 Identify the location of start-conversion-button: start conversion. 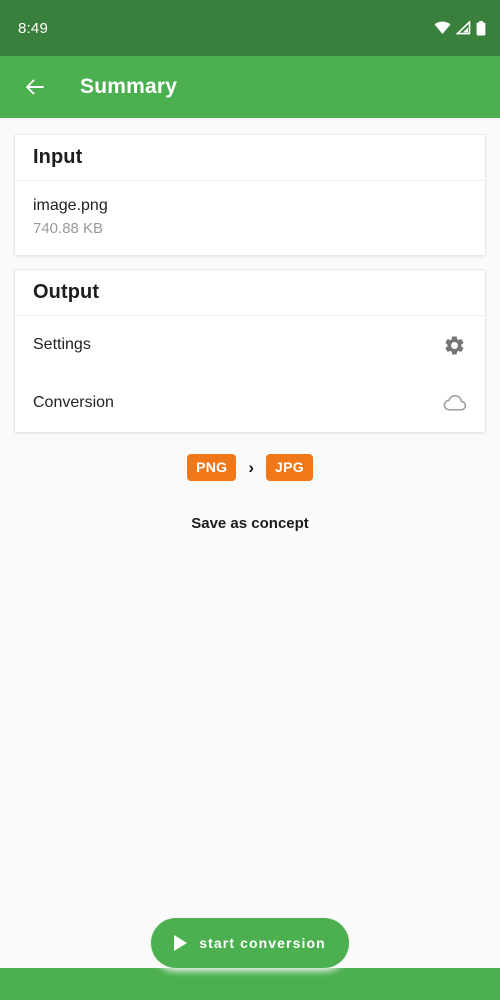
(250, 943).